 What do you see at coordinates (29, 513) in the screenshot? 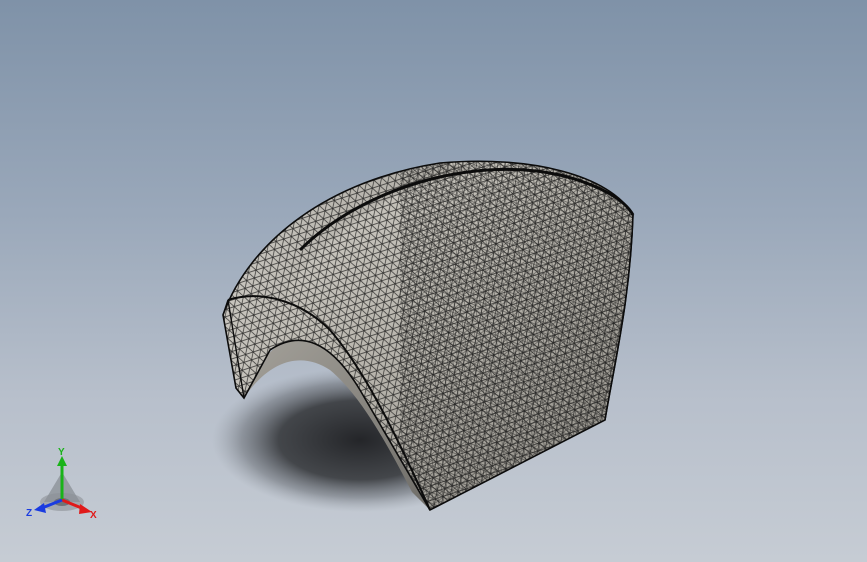
I see `triad-z-label: Z` at bounding box center [29, 513].